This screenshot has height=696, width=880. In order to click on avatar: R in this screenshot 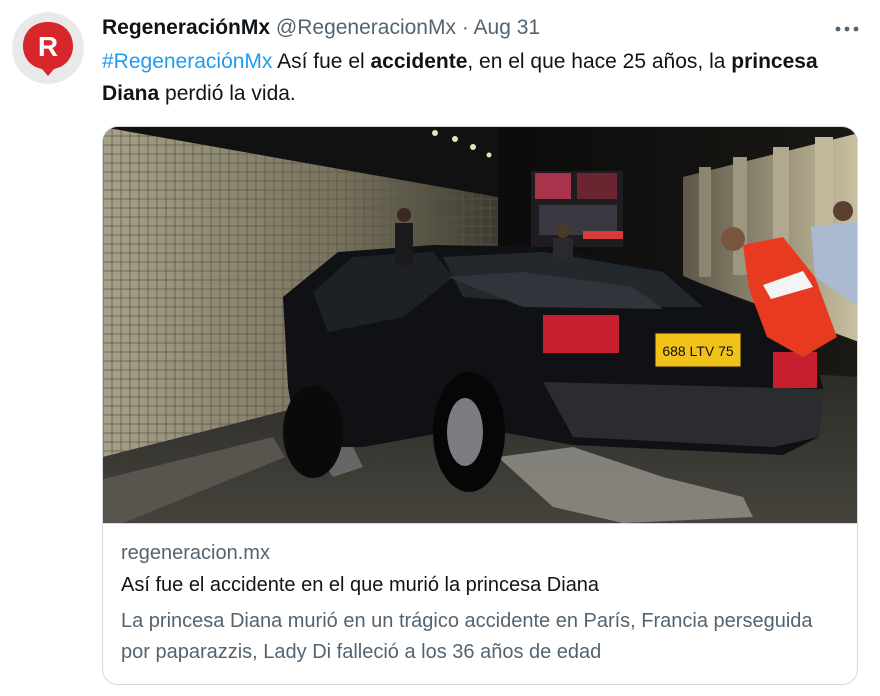, I will do `click(48, 48)`.